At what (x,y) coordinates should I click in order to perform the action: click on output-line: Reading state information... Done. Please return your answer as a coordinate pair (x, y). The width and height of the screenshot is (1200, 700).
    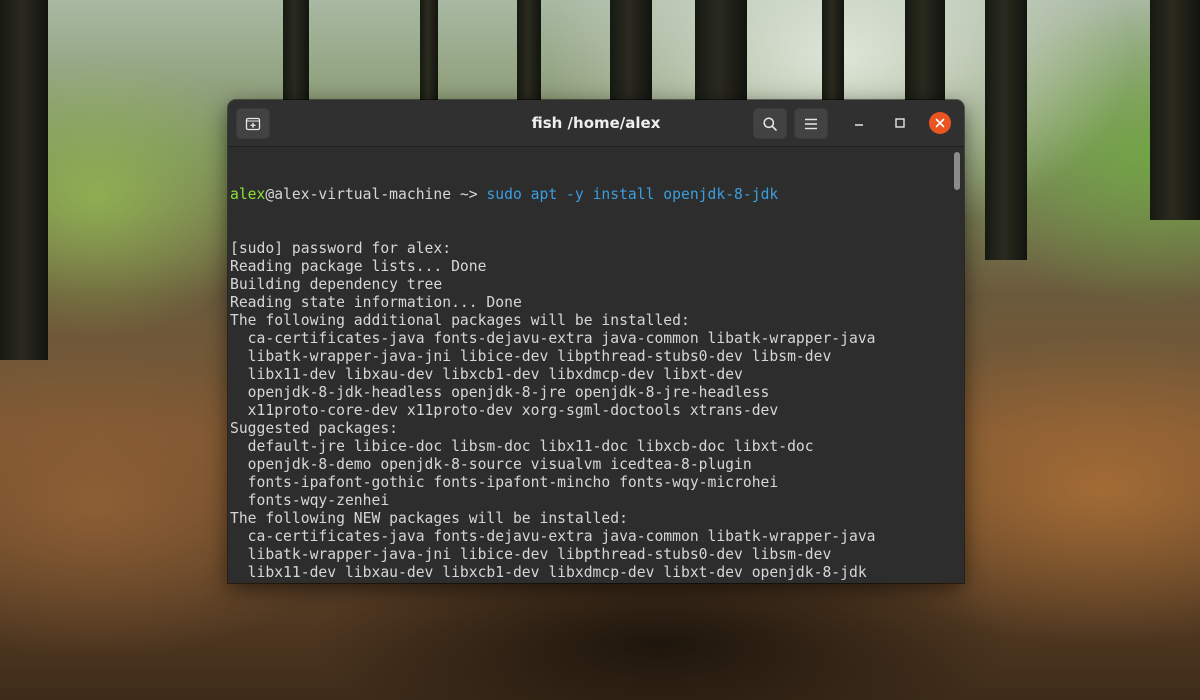
    Looking at the image, I should click on (376, 302).